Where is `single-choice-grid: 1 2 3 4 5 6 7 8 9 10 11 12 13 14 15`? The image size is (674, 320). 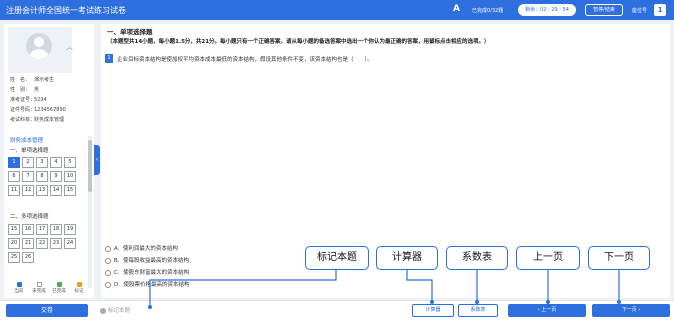
single-choice-grid: 1 2 3 4 5 6 7 8 9 10 11 12 13 14 15 is located at coordinates (42, 176).